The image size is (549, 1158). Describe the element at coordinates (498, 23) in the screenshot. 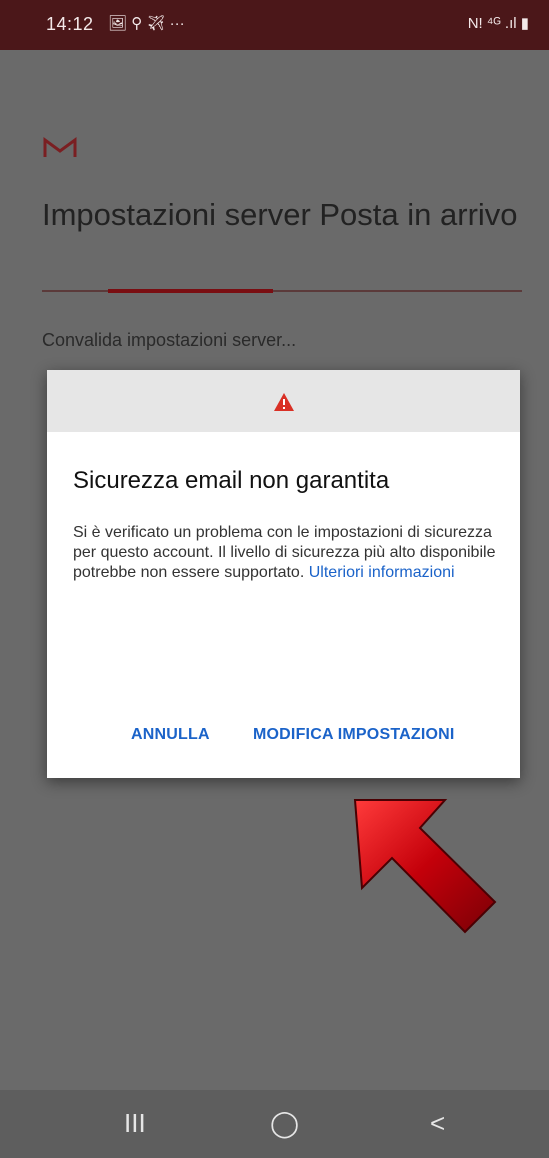

I see `signal-battery-icons: N! ⁴ᴳ .ıl ▮` at that location.